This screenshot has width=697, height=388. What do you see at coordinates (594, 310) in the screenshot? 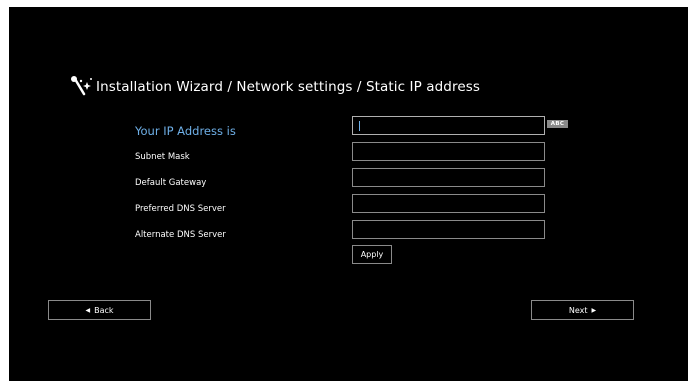
I see `triangle-right-icon: ▶` at bounding box center [594, 310].